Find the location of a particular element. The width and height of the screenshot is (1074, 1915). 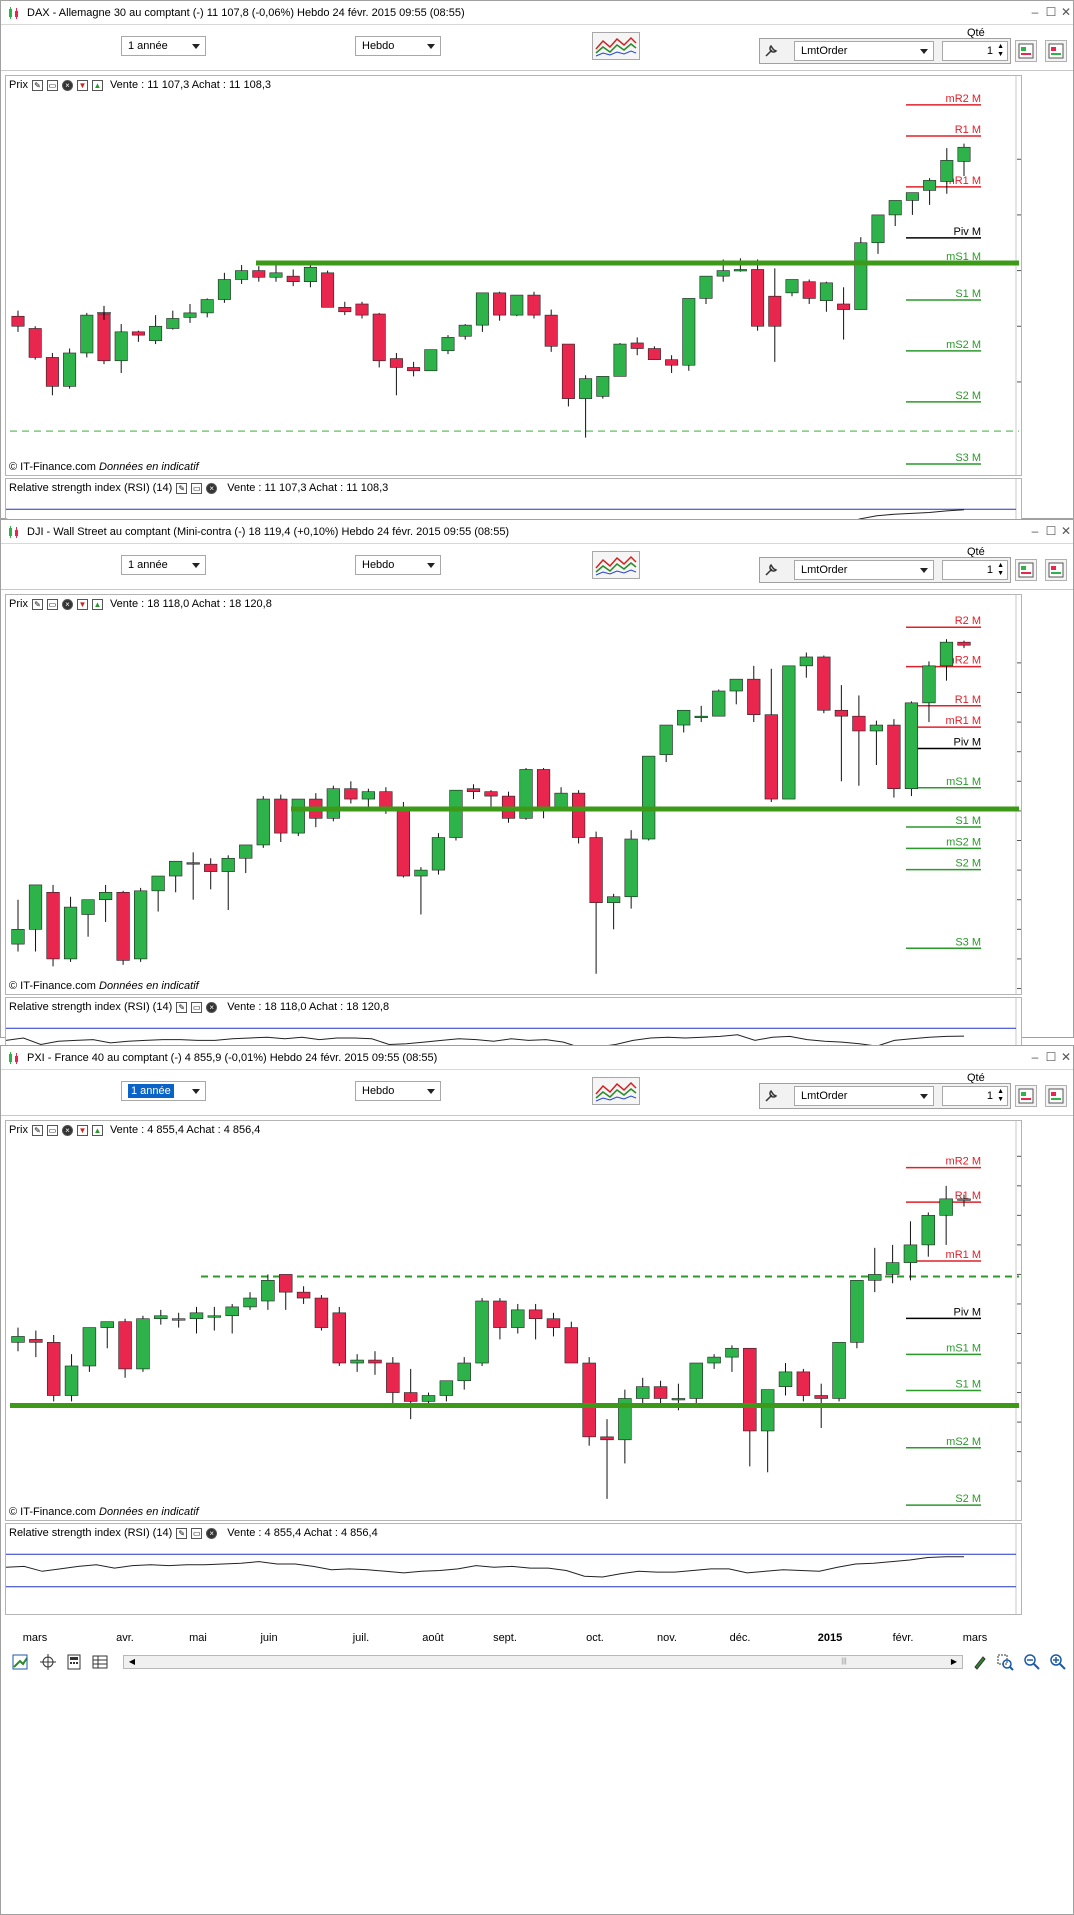

calculator-icon is located at coordinates (74, 1662).